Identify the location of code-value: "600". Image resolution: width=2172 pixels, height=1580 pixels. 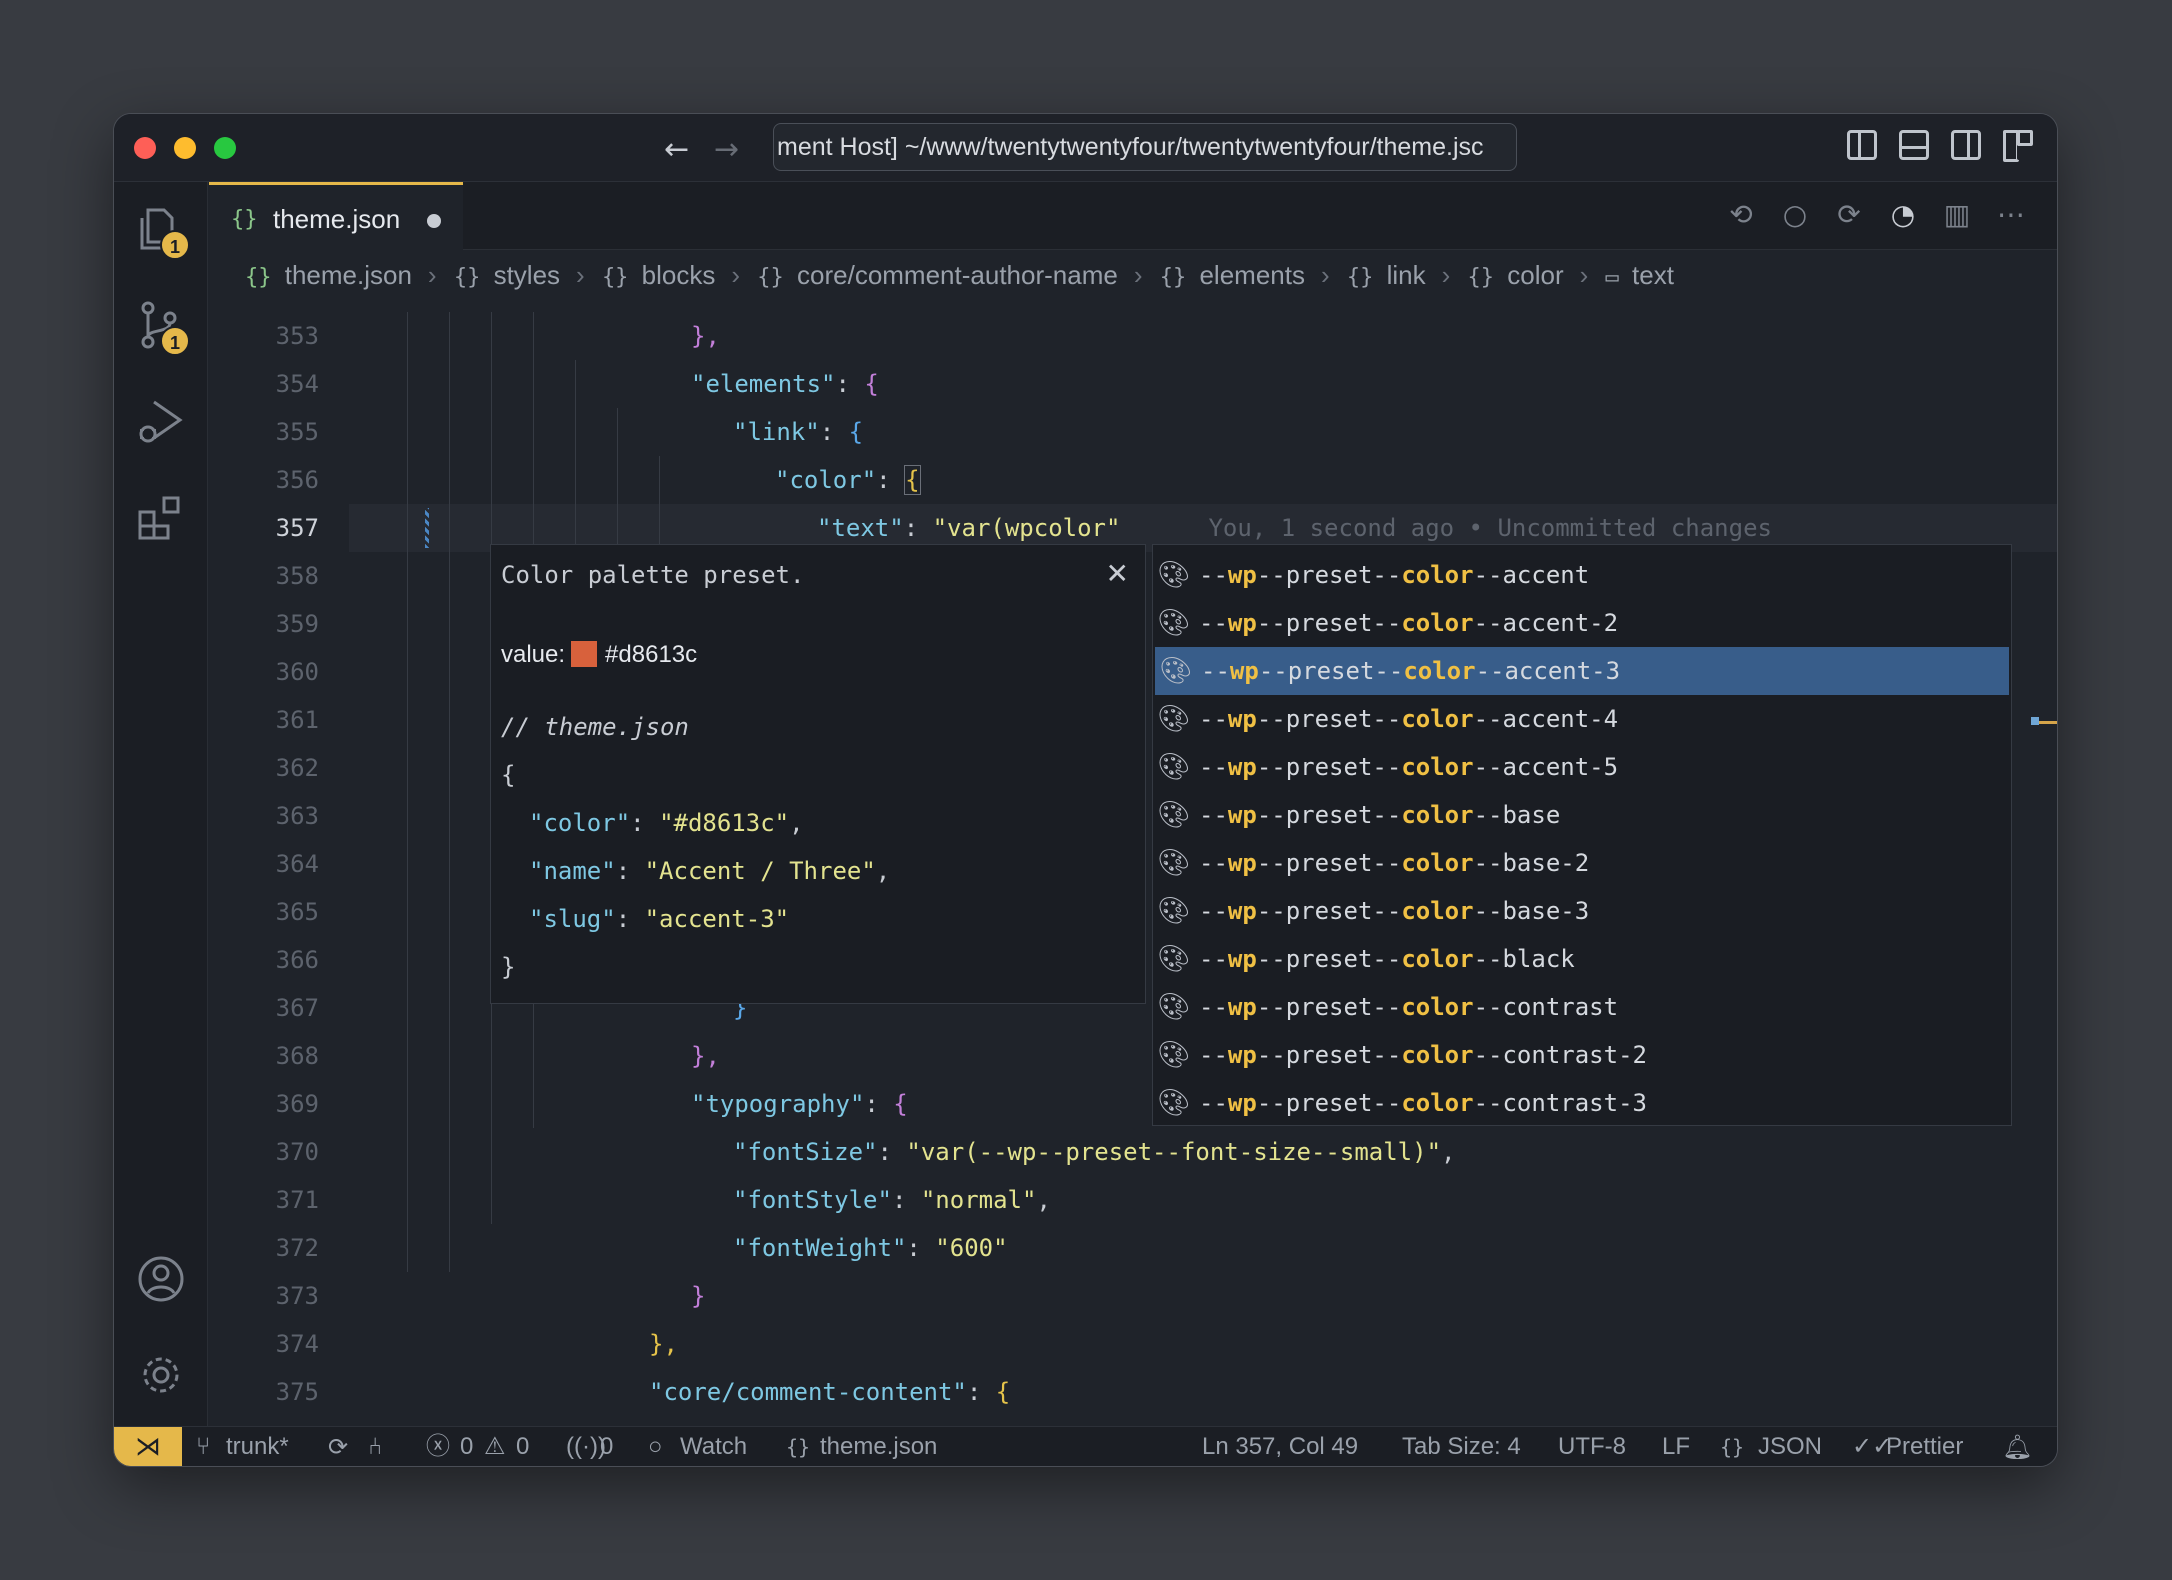
(971, 1248).